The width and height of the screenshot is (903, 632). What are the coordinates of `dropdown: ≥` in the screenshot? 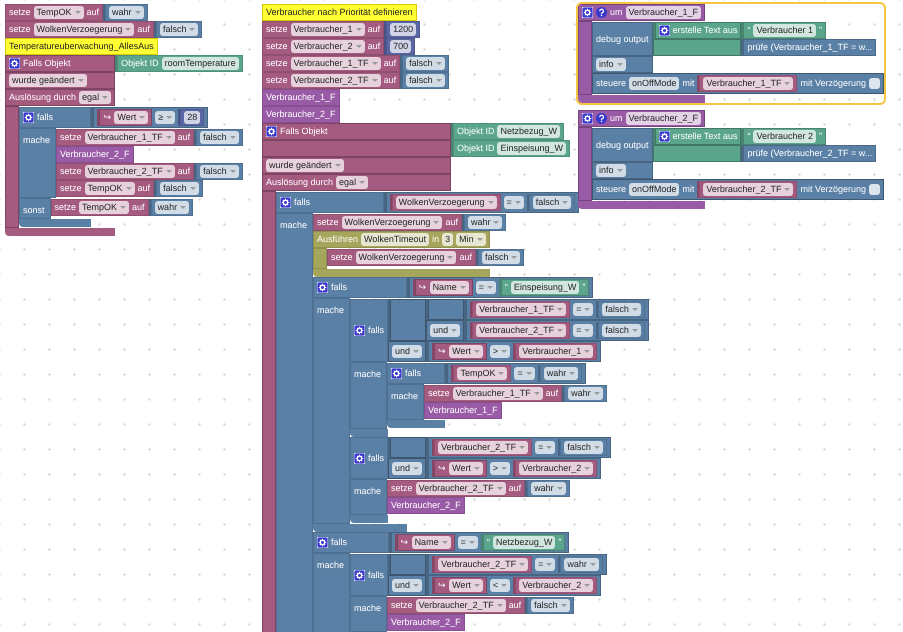 It's located at (165, 117).